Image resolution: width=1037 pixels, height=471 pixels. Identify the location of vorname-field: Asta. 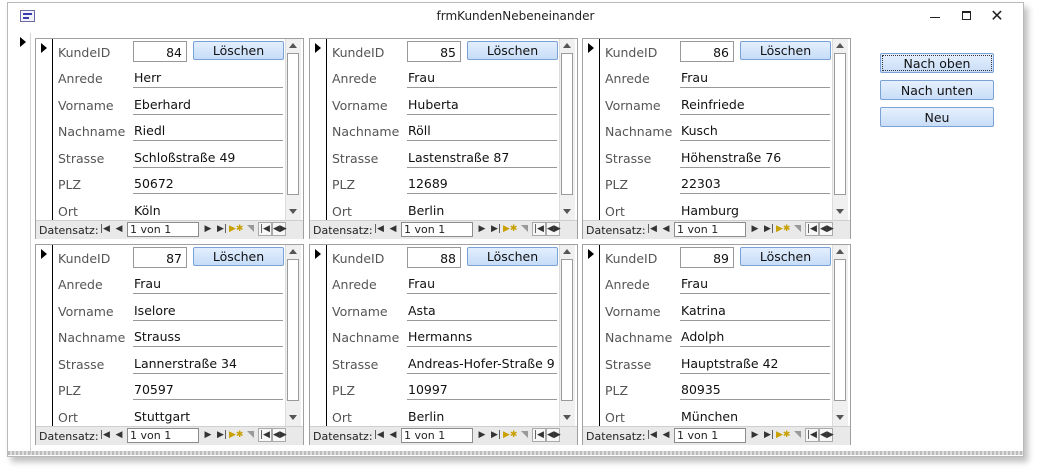
(482, 310).